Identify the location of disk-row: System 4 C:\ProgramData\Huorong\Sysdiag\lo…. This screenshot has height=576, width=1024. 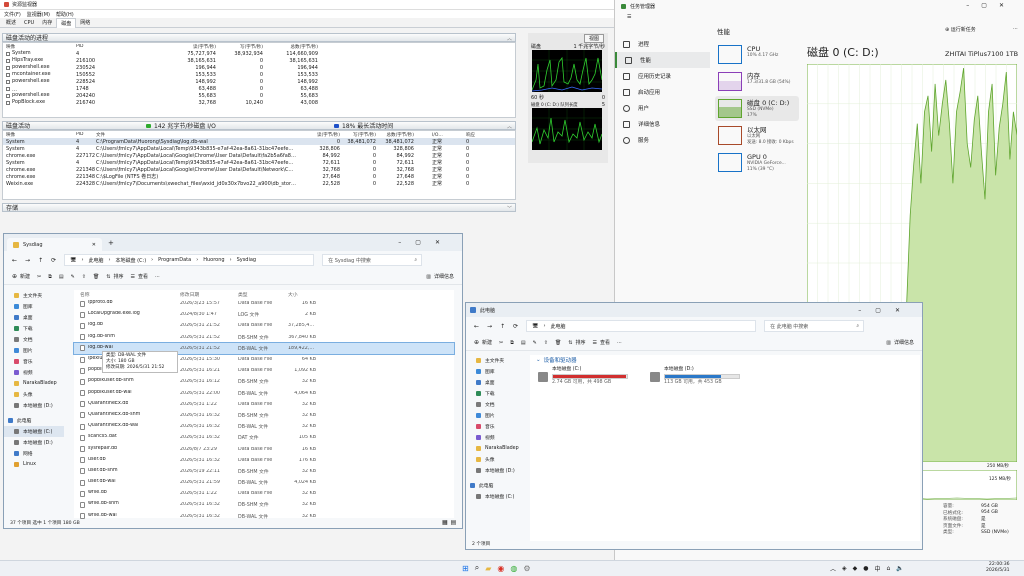
(259, 141).